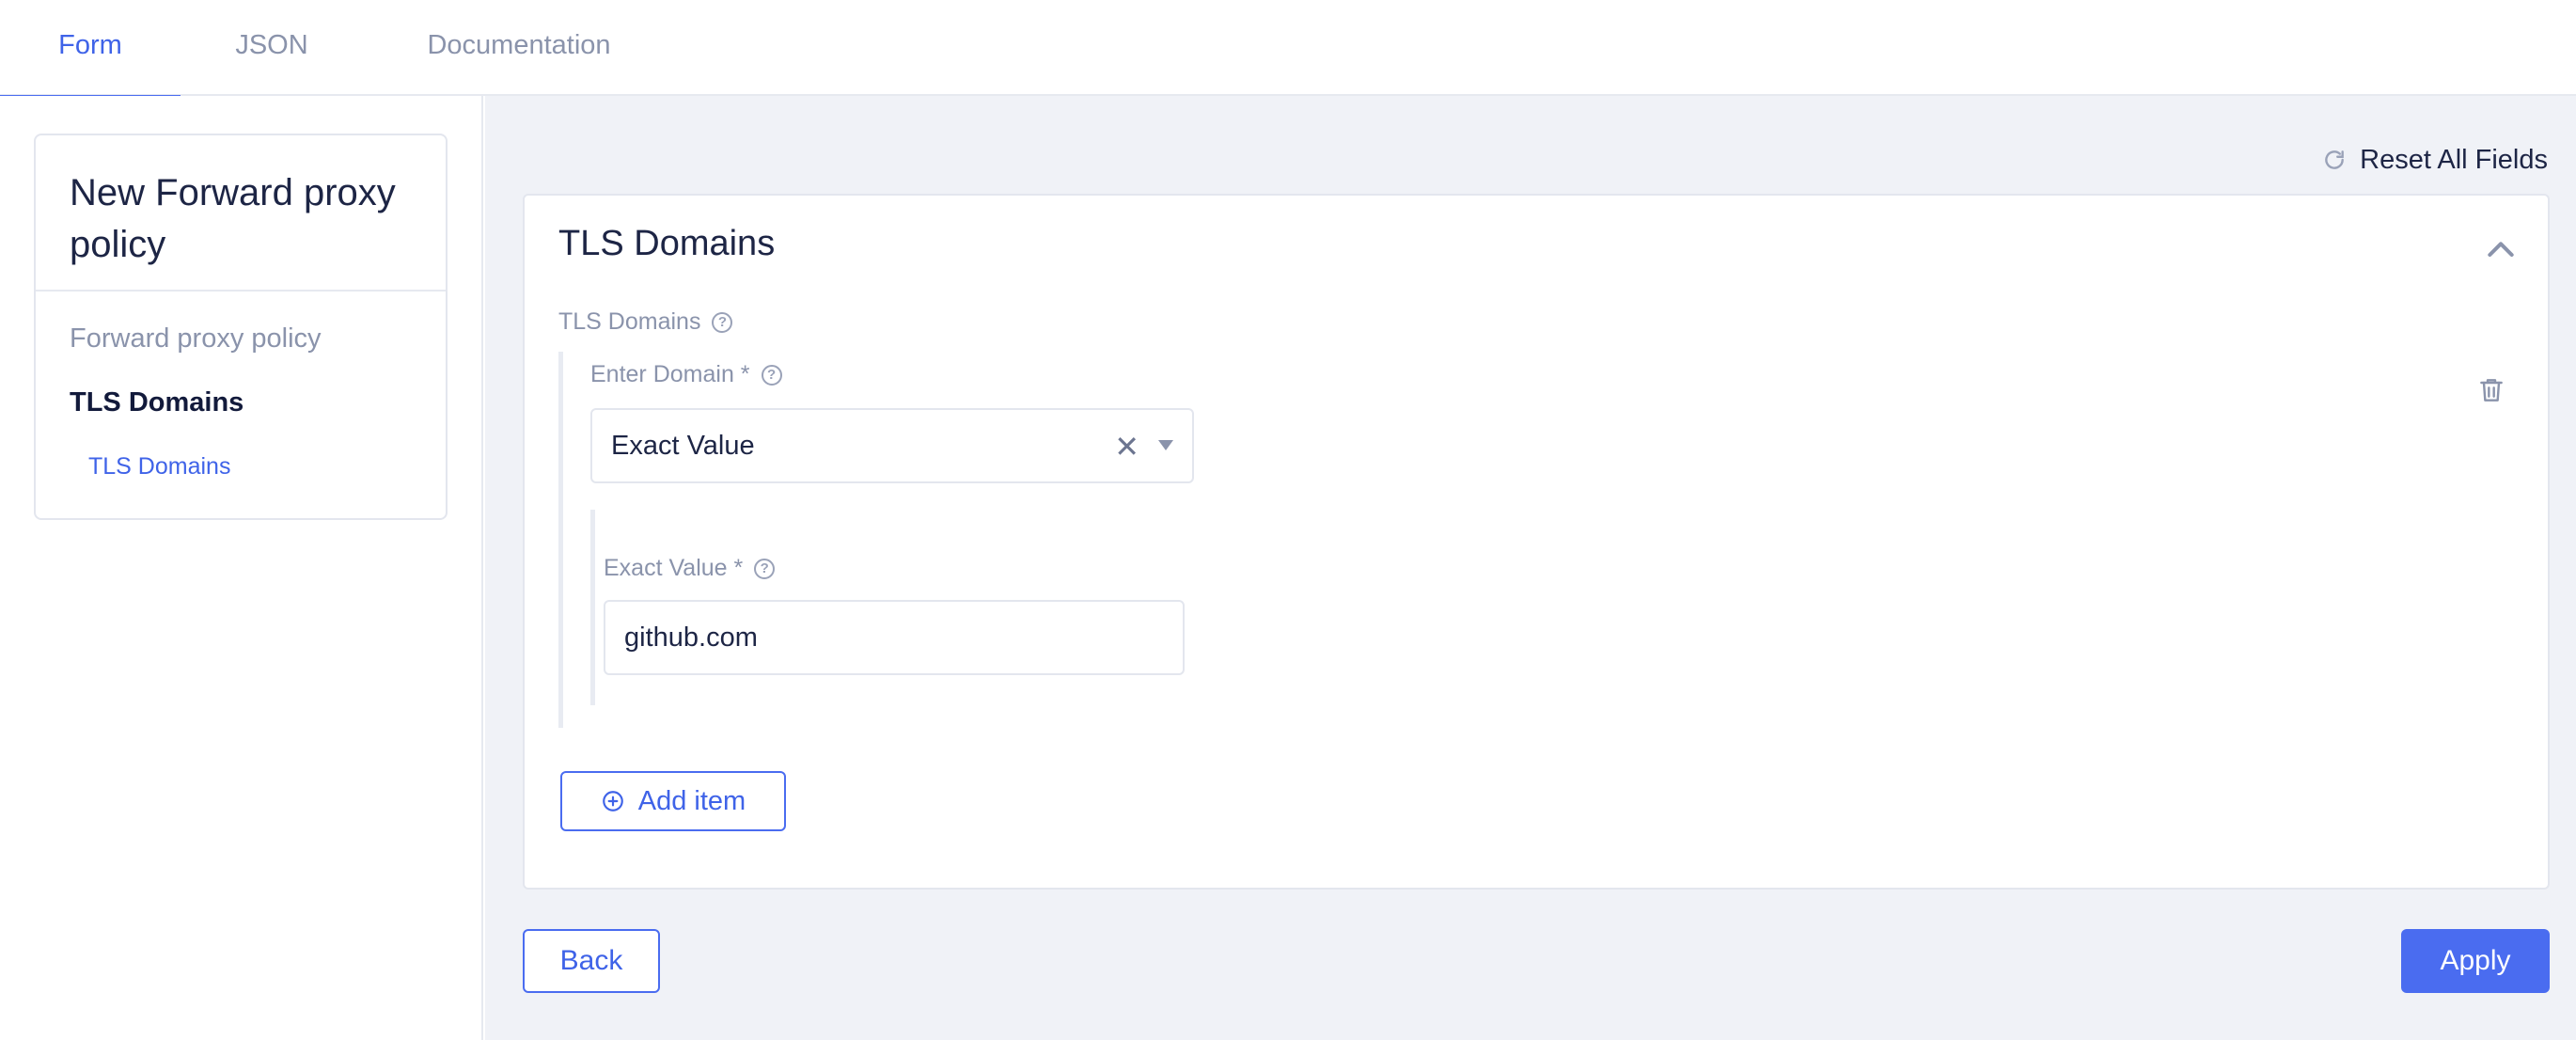 The width and height of the screenshot is (2576, 1040). What do you see at coordinates (561, 540) in the screenshot?
I see `list-item-indent-bar` at bounding box center [561, 540].